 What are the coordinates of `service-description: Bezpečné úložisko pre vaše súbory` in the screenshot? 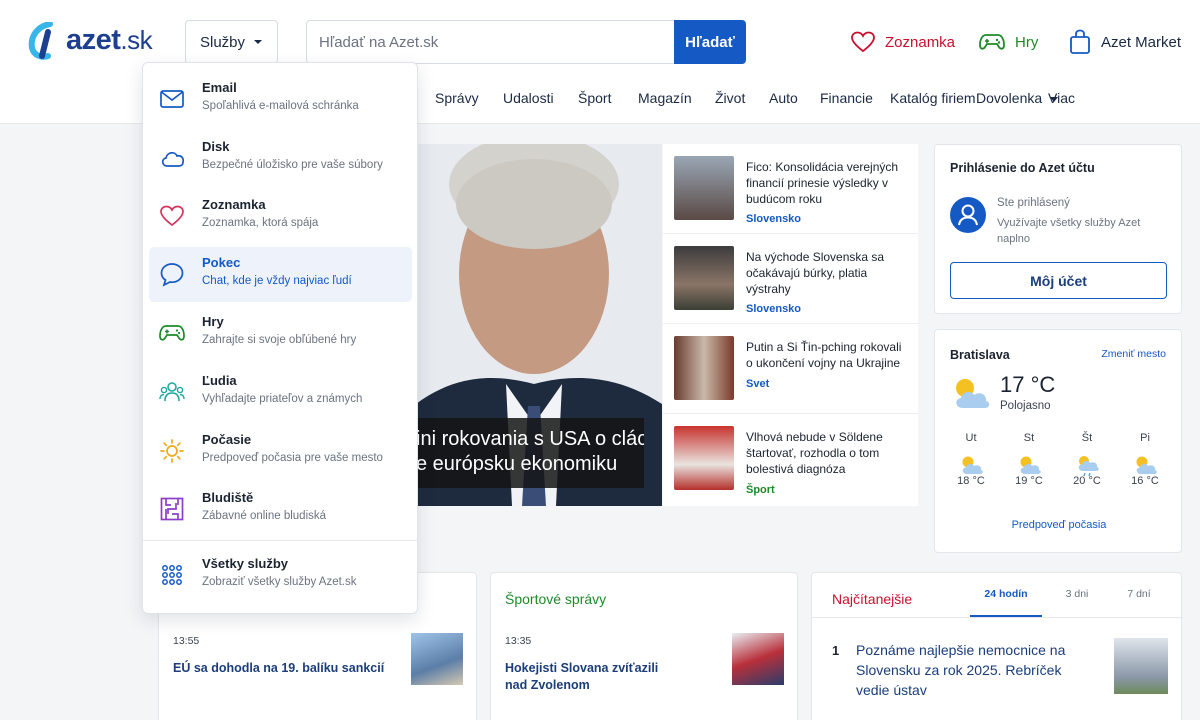 It's located at (292, 165).